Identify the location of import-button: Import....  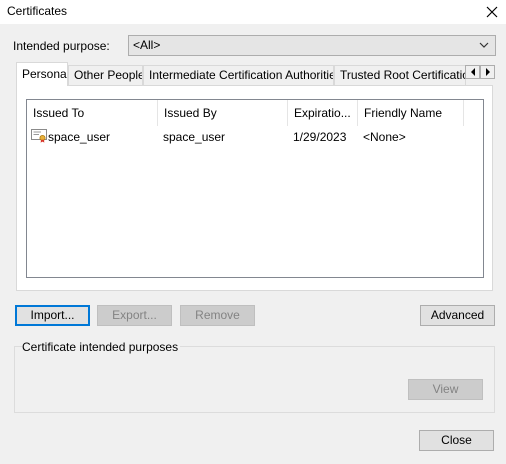
(52, 315).